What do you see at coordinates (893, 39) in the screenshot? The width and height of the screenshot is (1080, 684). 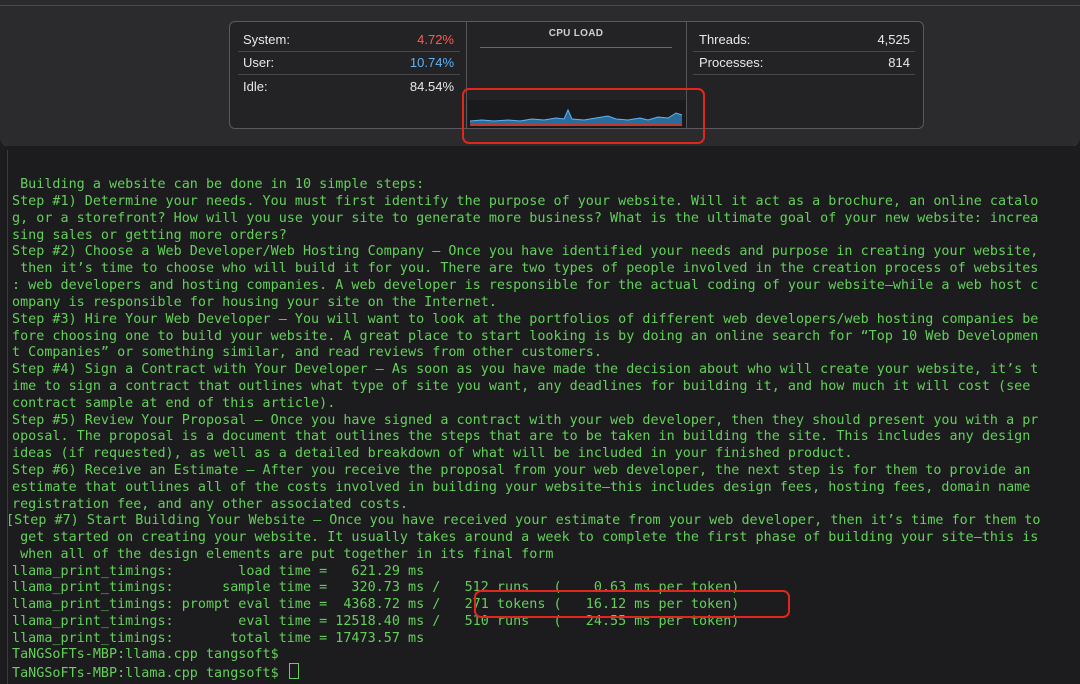 I see `threads-value: 4,525` at bounding box center [893, 39].